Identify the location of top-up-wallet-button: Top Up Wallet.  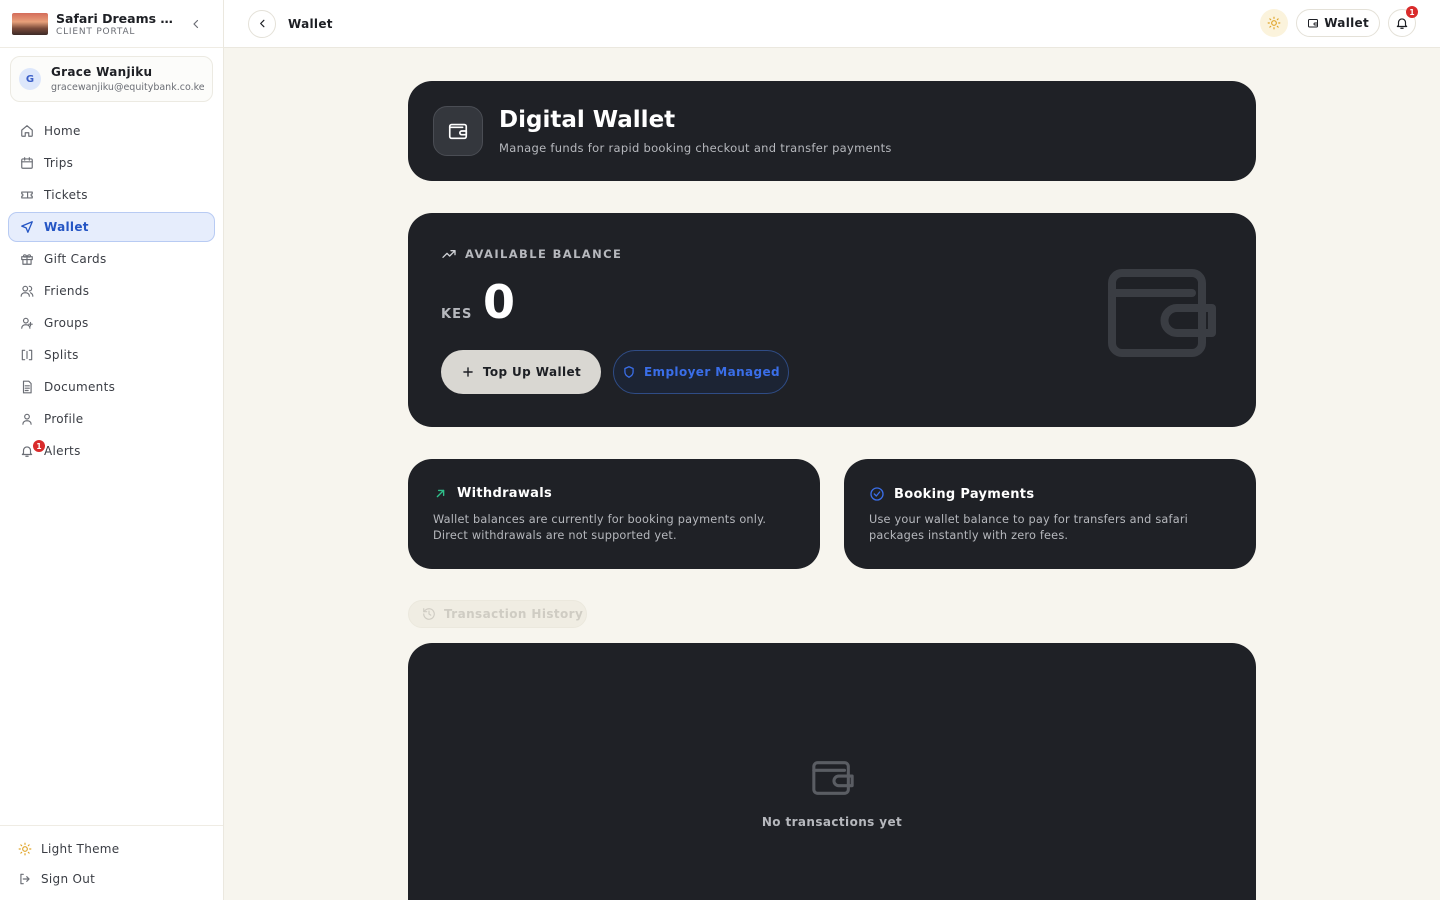
(521, 372).